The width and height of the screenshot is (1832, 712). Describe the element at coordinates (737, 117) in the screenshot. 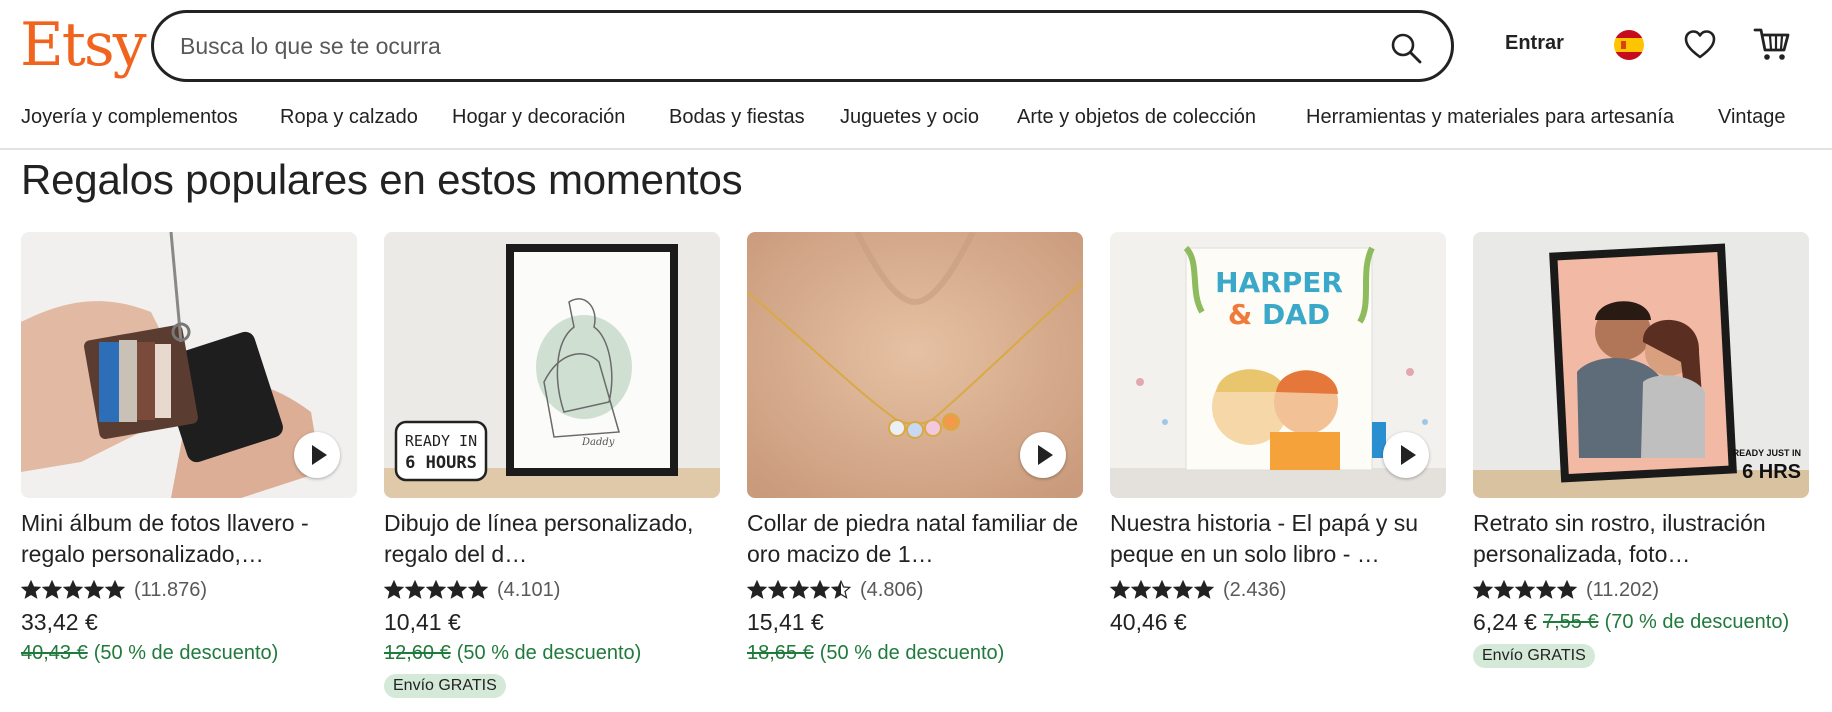

I see `category-weddings: Bodas y fiestas` at that location.